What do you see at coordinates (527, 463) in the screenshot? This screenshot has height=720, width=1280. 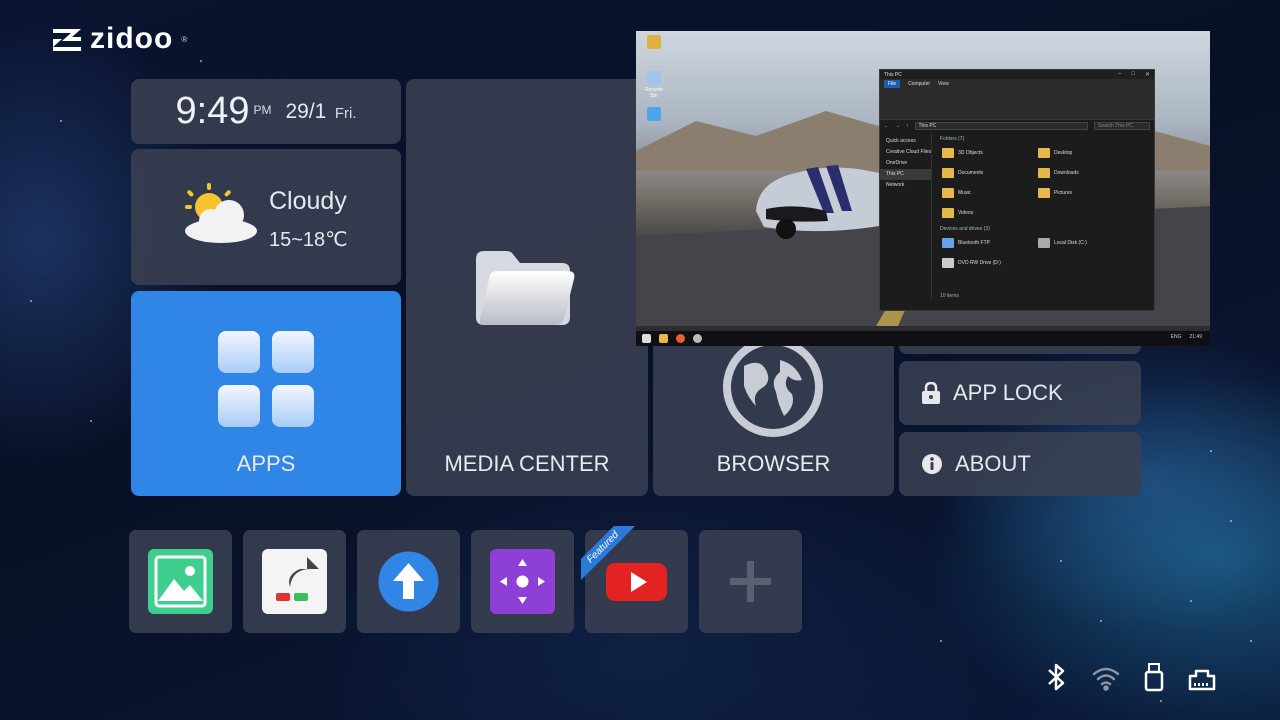 I see `media-center-label: MEDIA CENTER` at bounding box center [527, 463].